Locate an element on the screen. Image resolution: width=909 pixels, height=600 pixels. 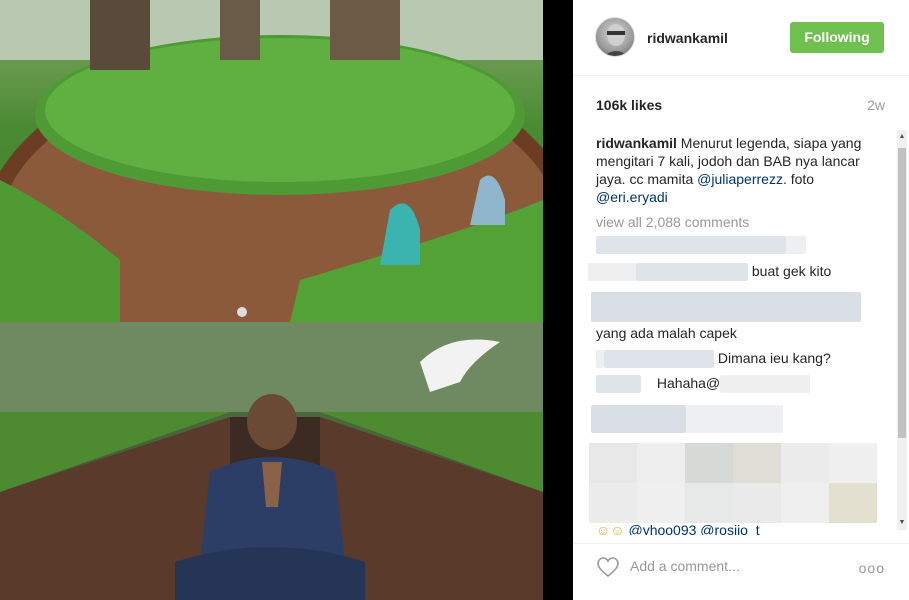
post-footer: Add a comment... ooo is located at coordinates (741, 571).